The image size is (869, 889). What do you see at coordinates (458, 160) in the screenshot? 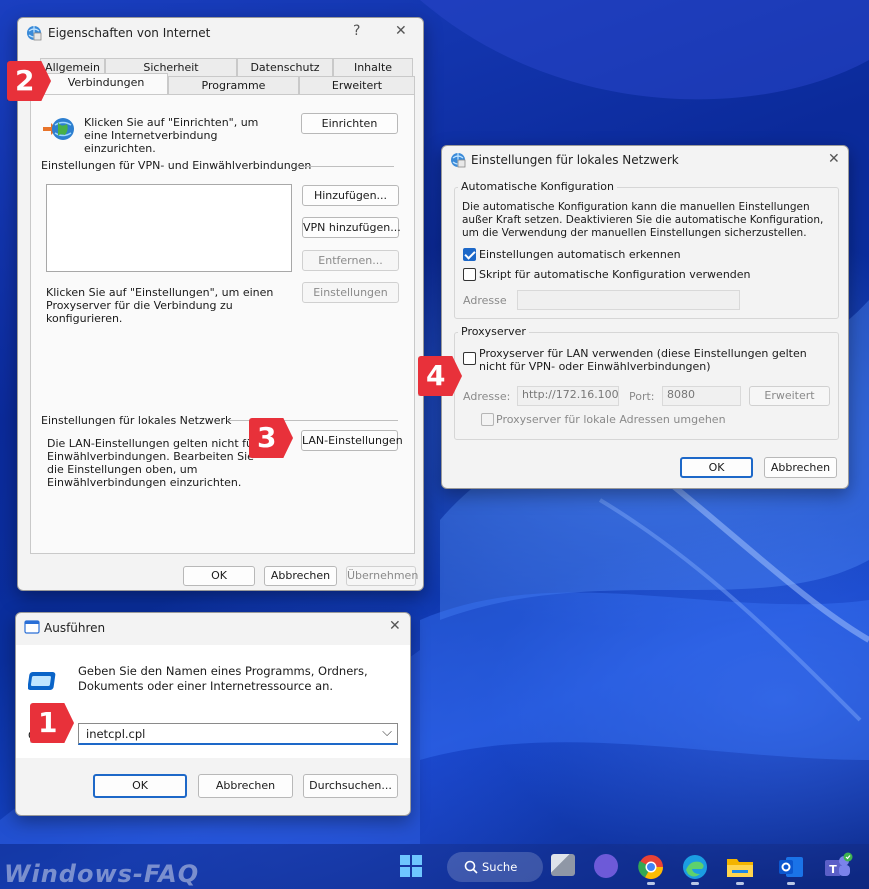
I see `lan-settings-icon` at bounding box center [458, 160].